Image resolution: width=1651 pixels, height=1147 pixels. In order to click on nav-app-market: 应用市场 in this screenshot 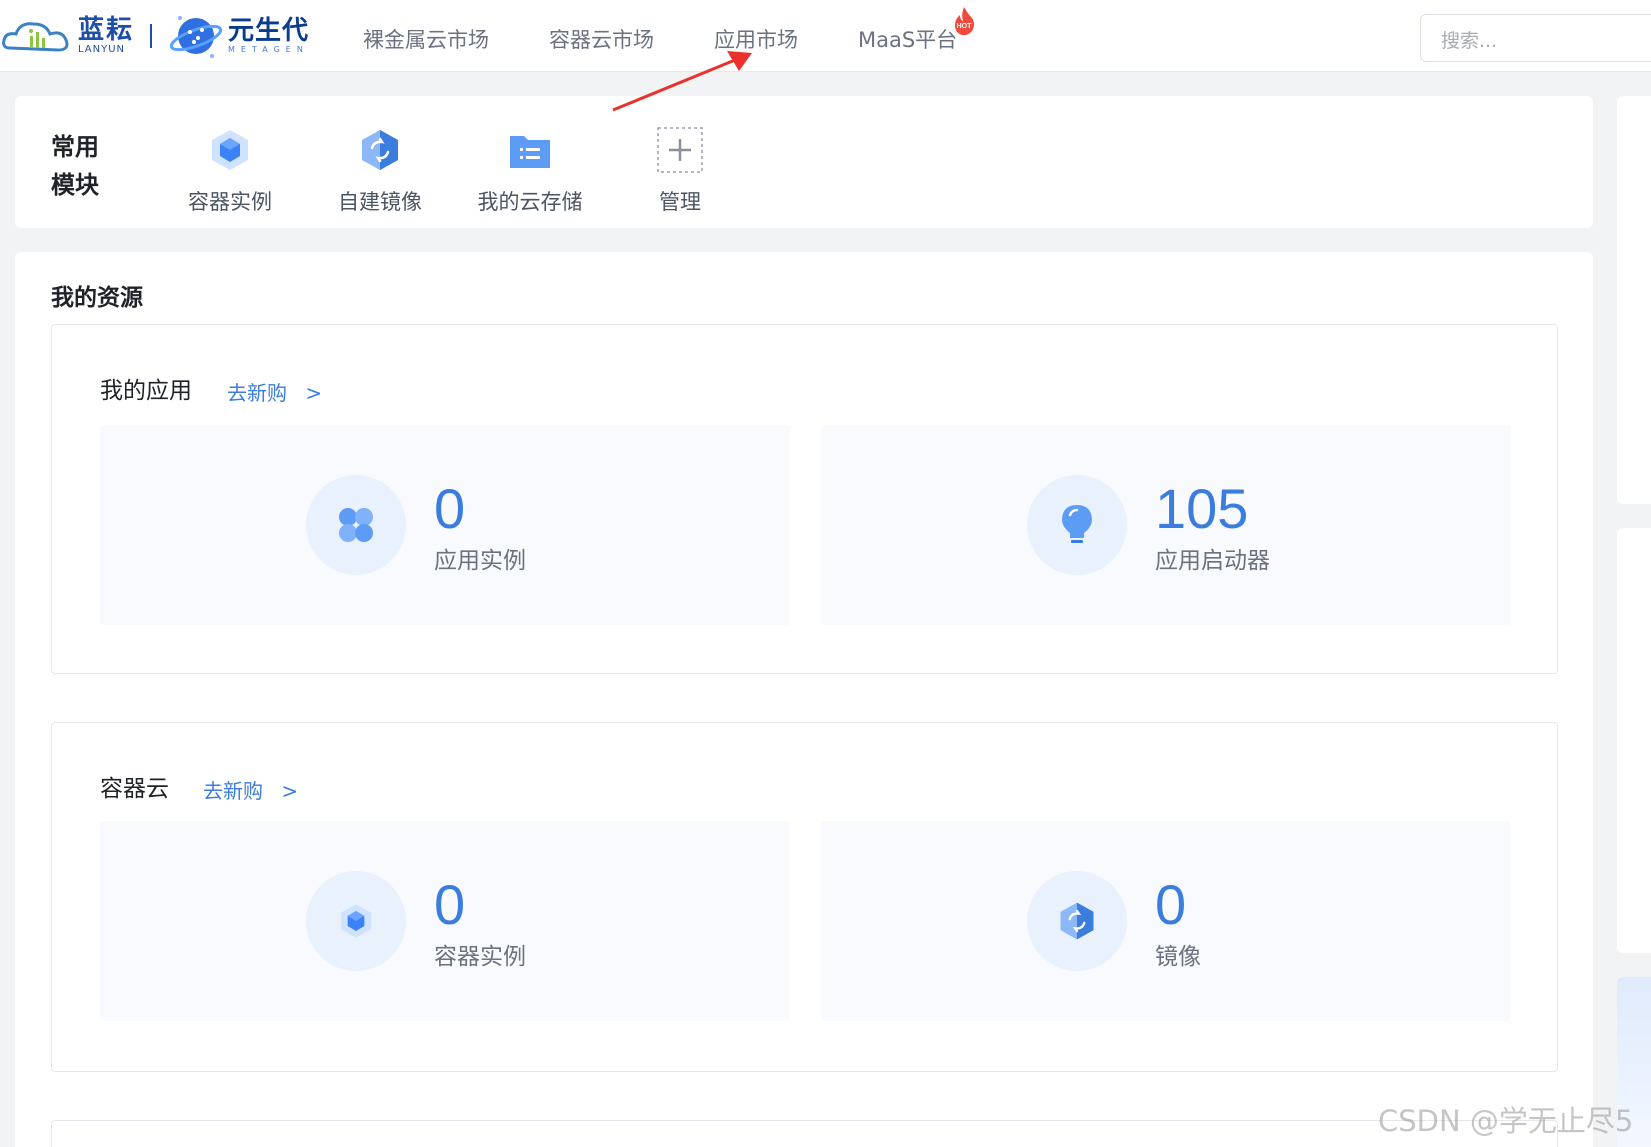, I will do `click(756, 39)`.